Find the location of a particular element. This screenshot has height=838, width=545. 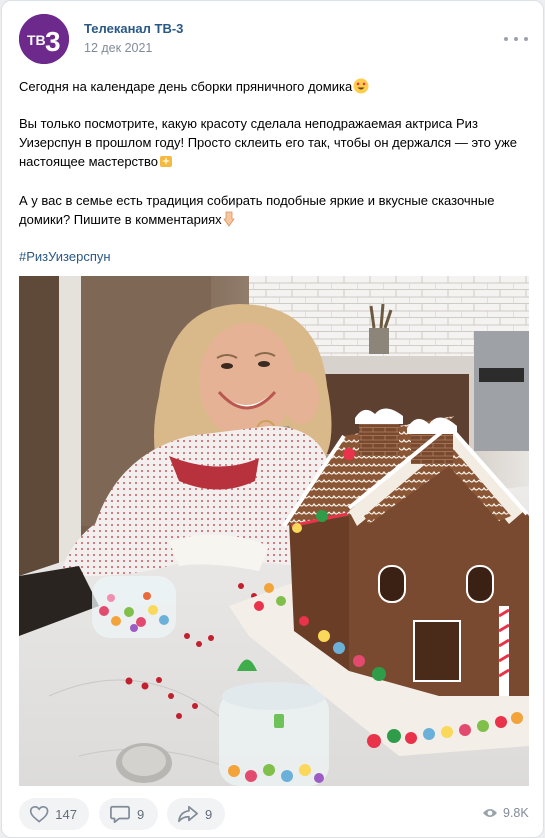

like-count: 147 is located at coordinates (66, 814).